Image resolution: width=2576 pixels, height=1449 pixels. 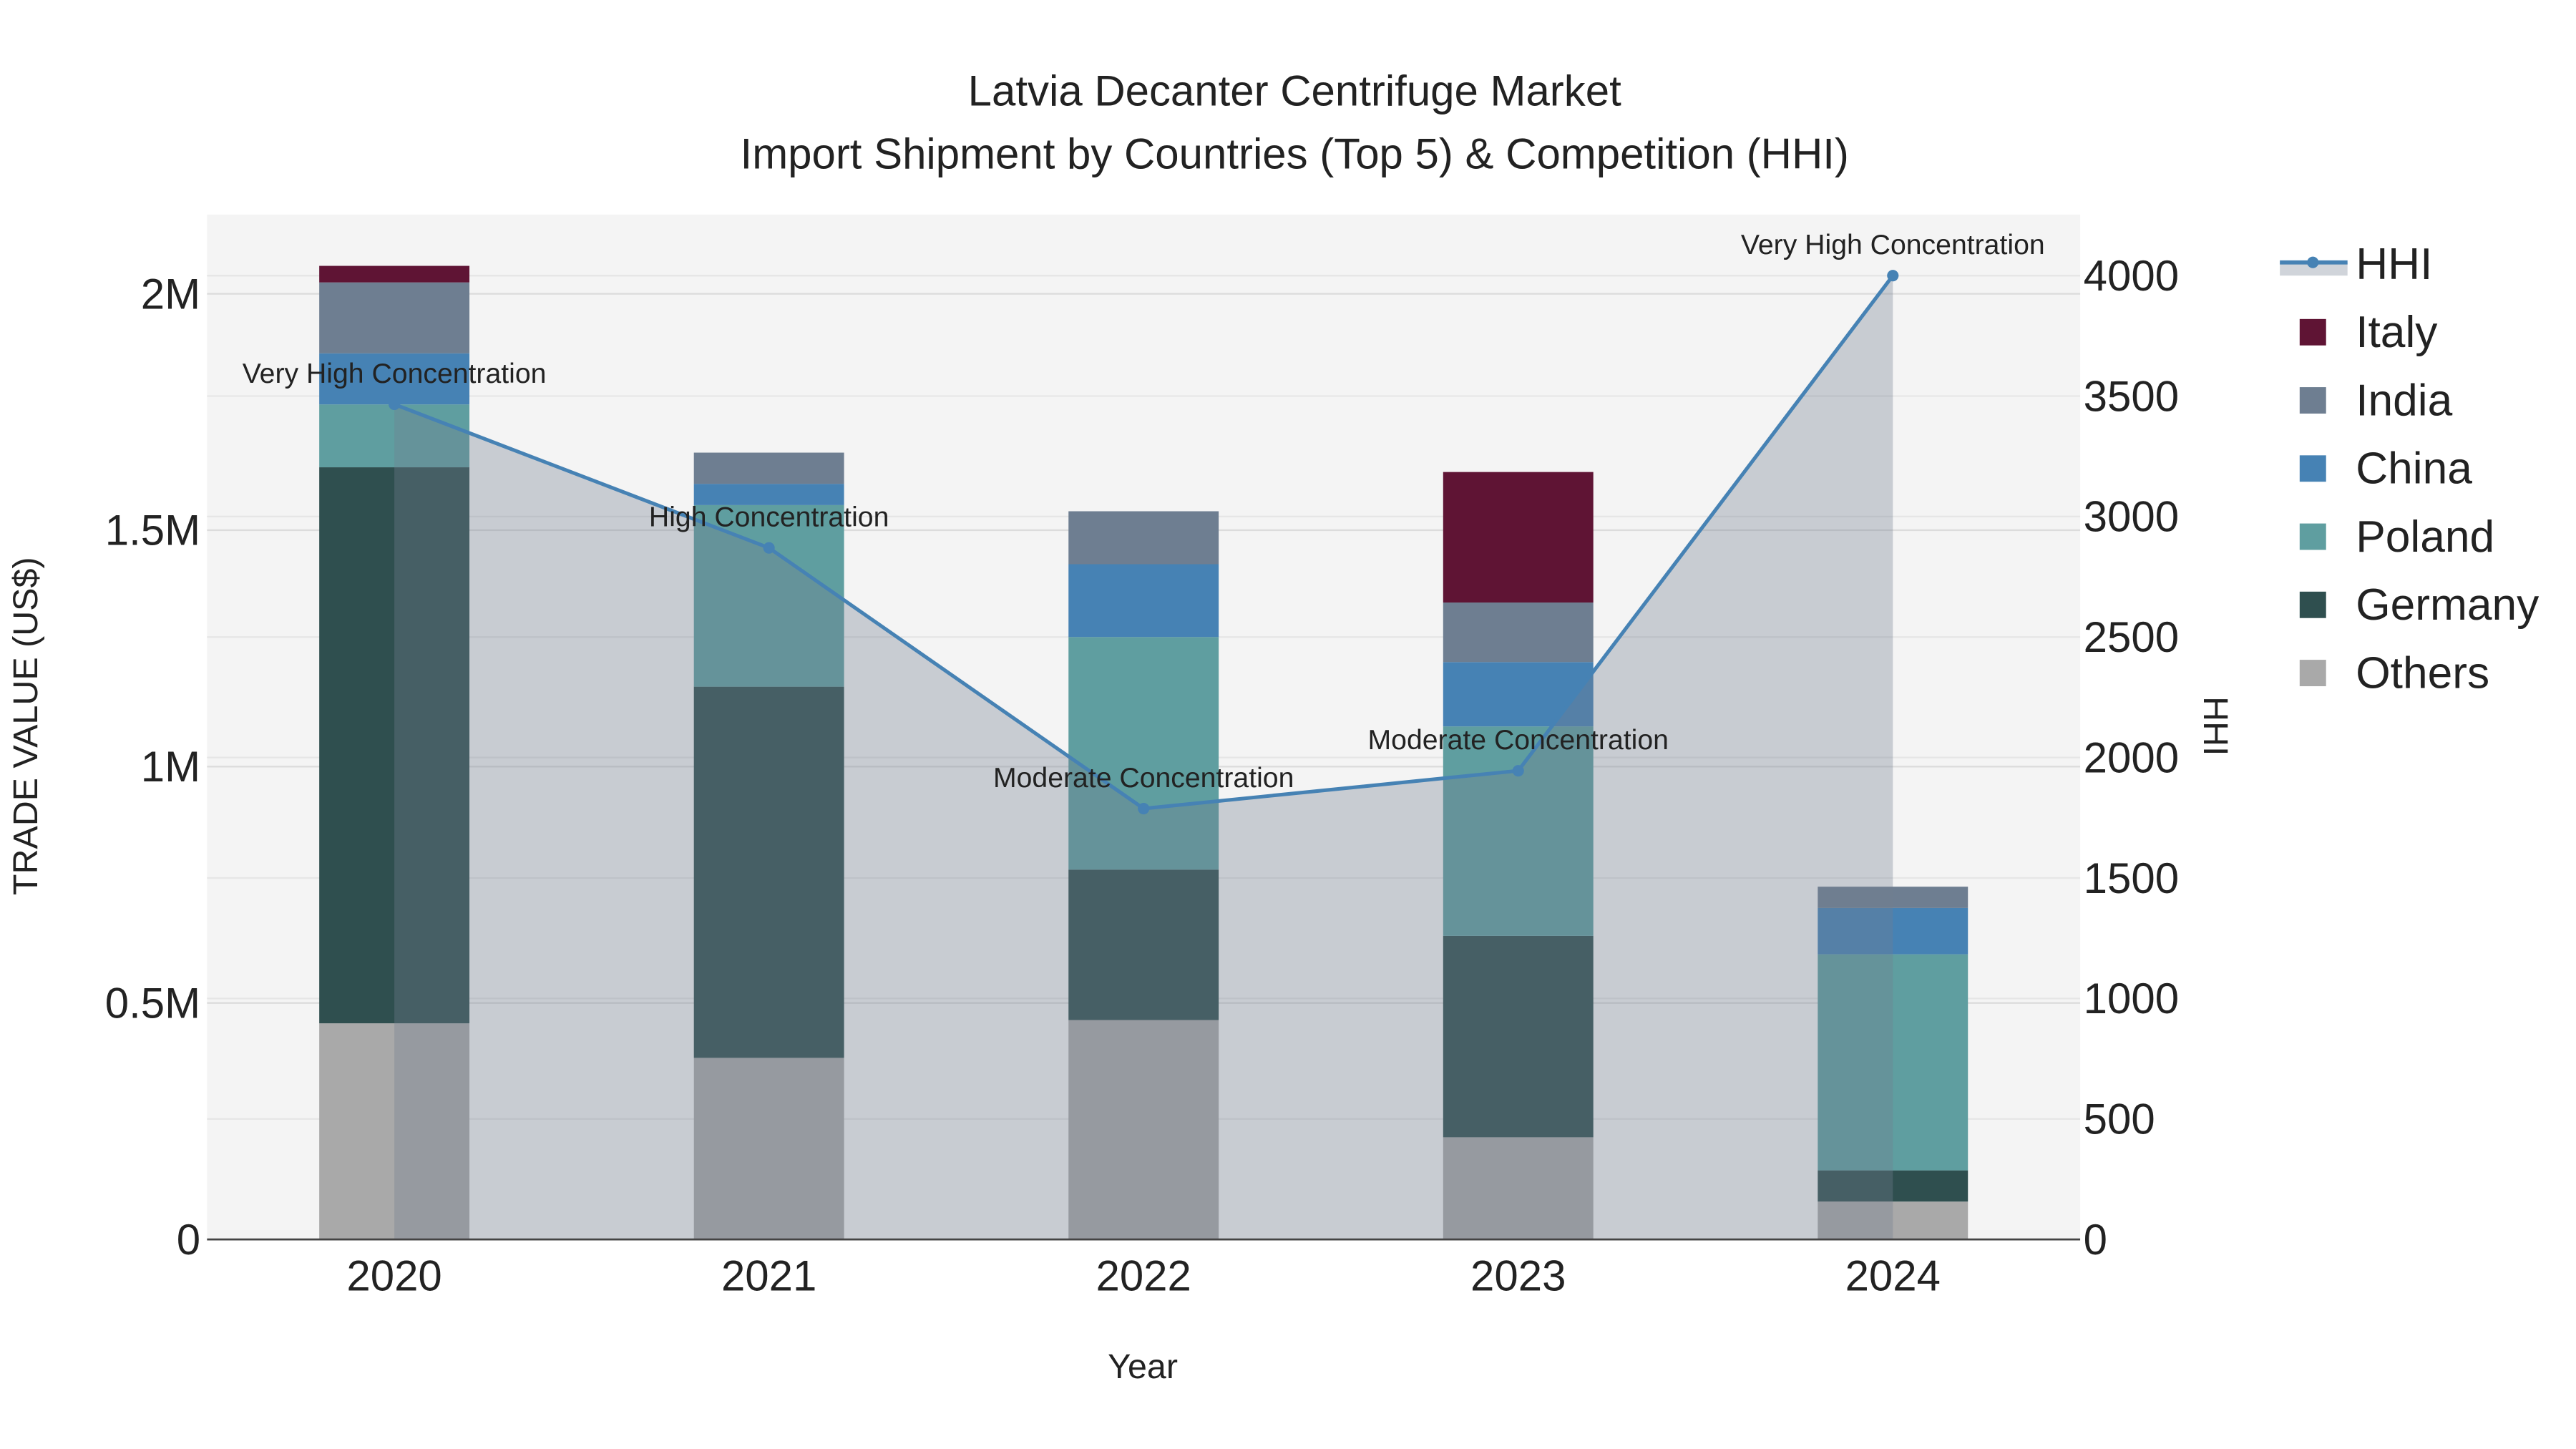 I want to click on legend-item-germany: Germany, so click(x=2419, y=605).